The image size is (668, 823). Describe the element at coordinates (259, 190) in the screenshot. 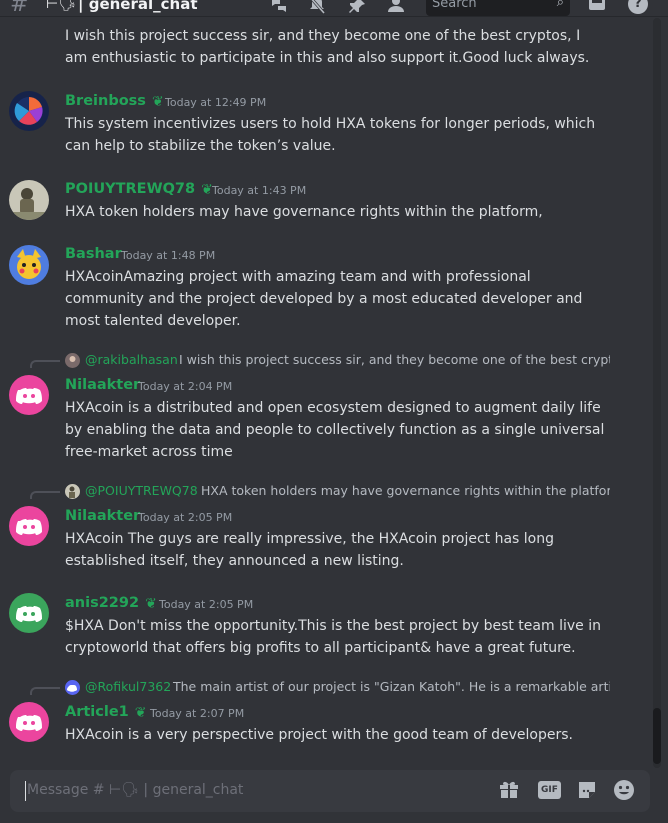

I see `timestamp: Today at 1:43 PM` at that location.